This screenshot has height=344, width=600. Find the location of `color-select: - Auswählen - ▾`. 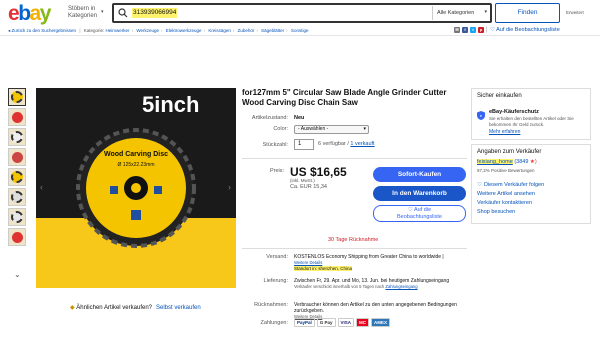

color-select: - Auswählen - ▾ is located at coordinates (331, 129).